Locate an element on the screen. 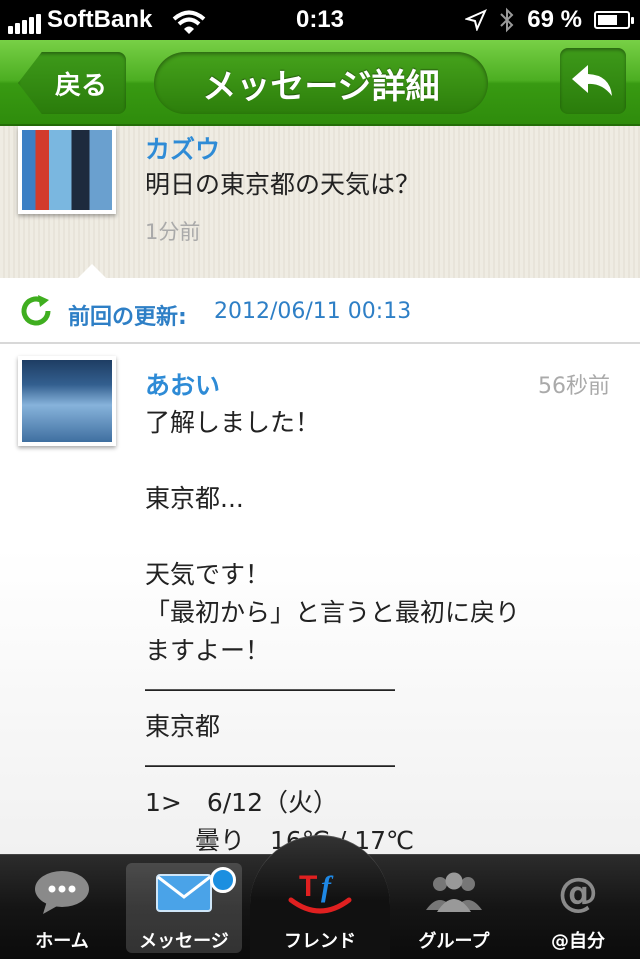  tf-logo-icon: T f is located at coordinates (320, 892).